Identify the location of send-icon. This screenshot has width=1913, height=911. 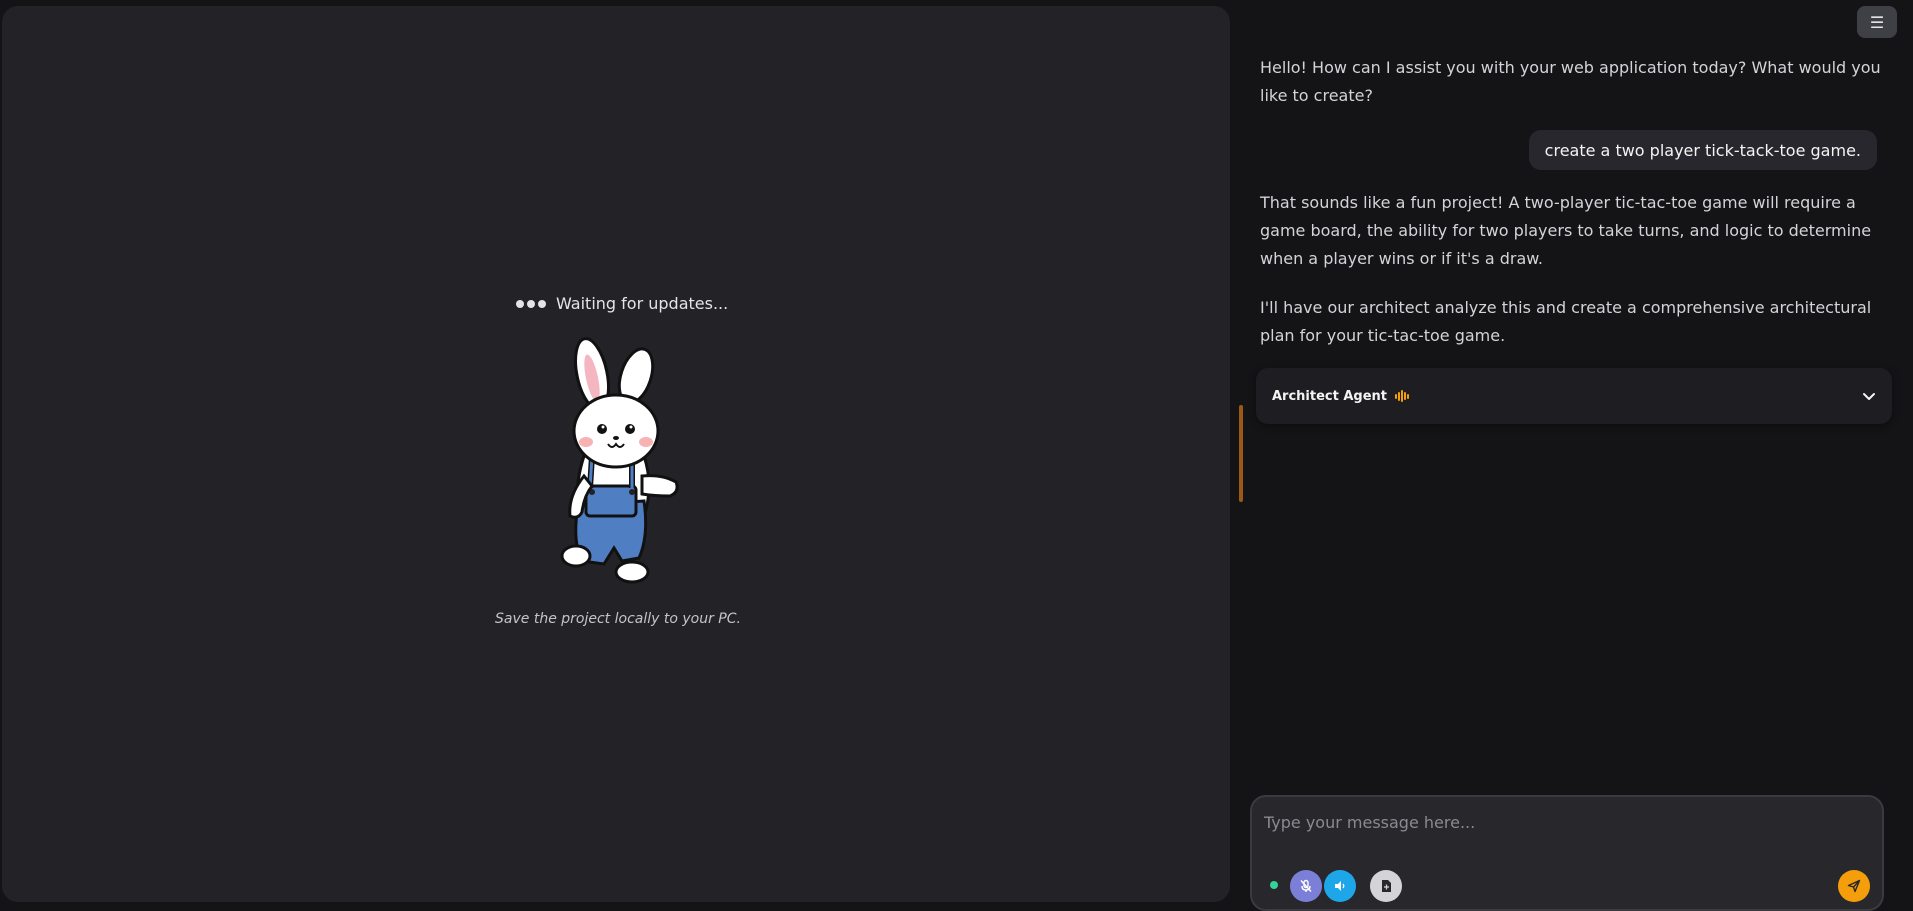
(1854, 886).